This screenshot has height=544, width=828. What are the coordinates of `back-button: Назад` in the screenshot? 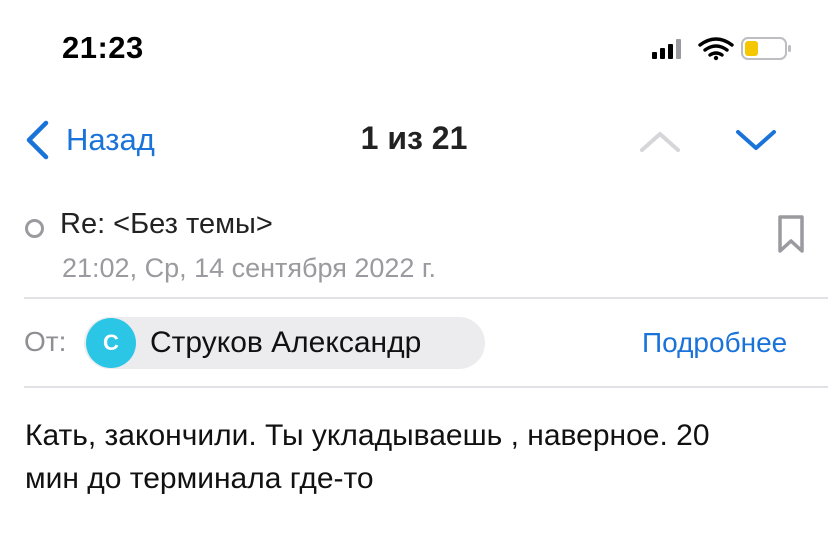 It's located at (89, 140).